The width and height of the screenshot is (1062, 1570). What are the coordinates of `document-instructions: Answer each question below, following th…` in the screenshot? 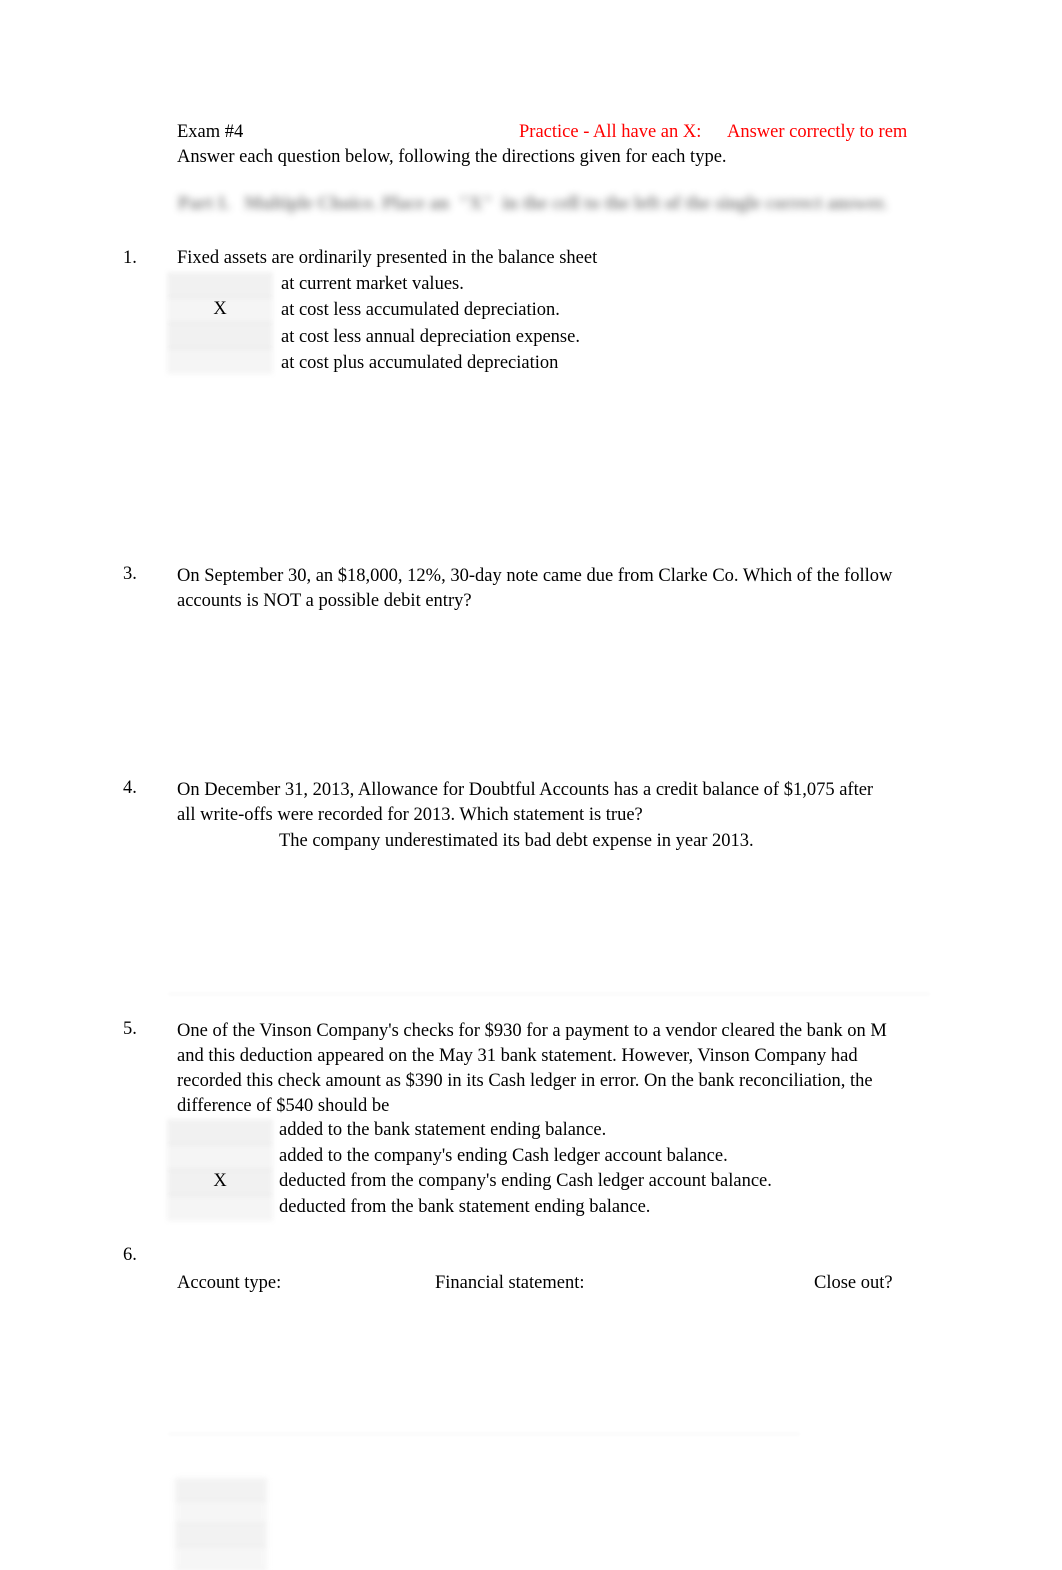 It's located at (452, 157).